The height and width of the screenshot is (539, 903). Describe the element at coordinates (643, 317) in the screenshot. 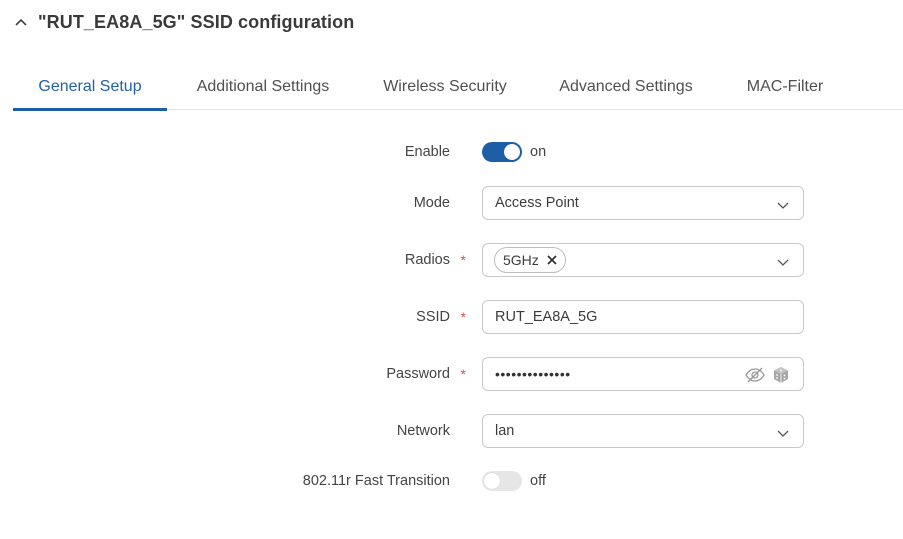

I see `ssid-input: RUT_EA8A_5G` at that location.